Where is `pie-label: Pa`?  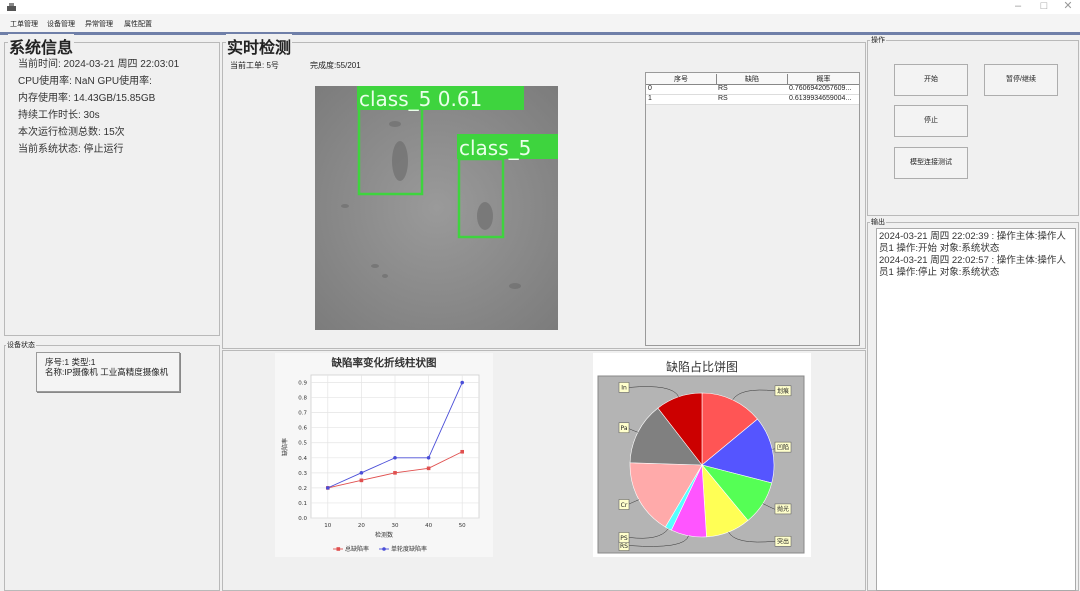 pie-label: Pa is located at coordinates (623, 428).